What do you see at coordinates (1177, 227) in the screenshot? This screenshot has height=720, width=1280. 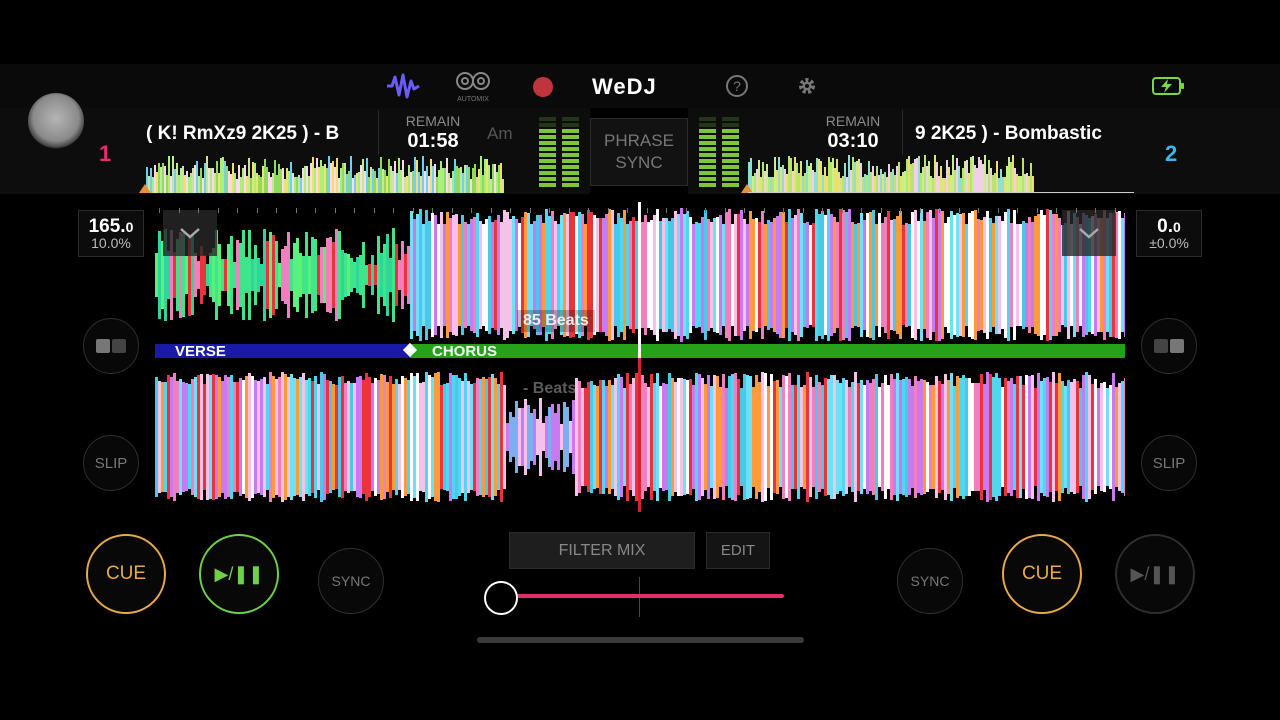 I see `deck2-bpm-decimal: 0` at bounding box center [1177, 227].